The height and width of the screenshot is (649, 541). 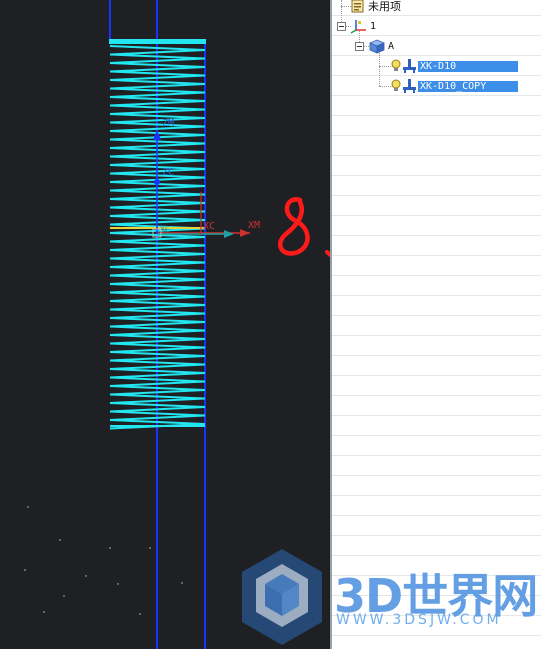 What do you see at coordinates (391, 46) in the screenshot?
I see `tree-node-label: A` at bounding box center [391, 46].